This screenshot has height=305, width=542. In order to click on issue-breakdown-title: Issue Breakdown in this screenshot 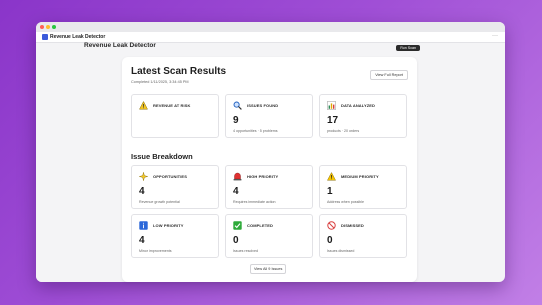, I will do `click(162, 156)`.